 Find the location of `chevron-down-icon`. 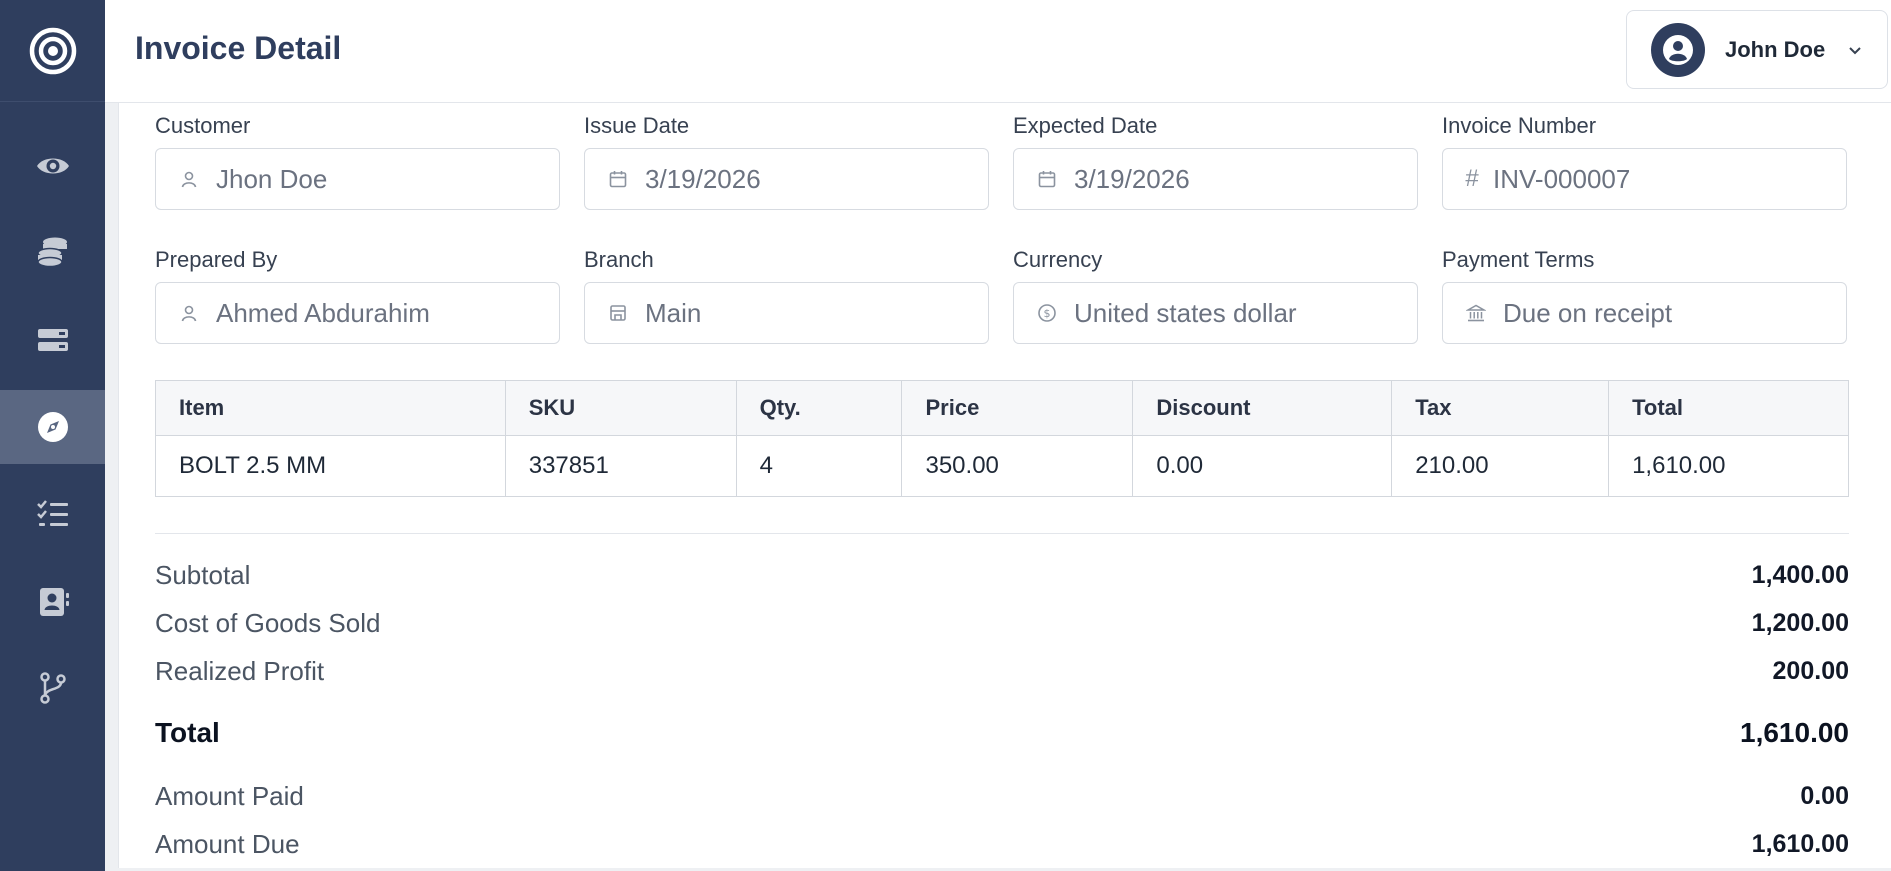

chevron-down-icon is located at coordinates (1855, 50).